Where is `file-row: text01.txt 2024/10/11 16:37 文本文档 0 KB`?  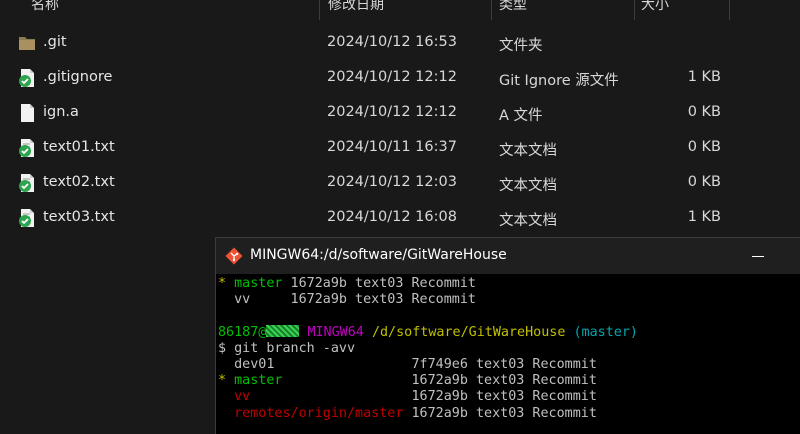 file-row: text01.txt 2024/10/11 16:37 文本文档 0 KB is located at coordinates (400, 148).